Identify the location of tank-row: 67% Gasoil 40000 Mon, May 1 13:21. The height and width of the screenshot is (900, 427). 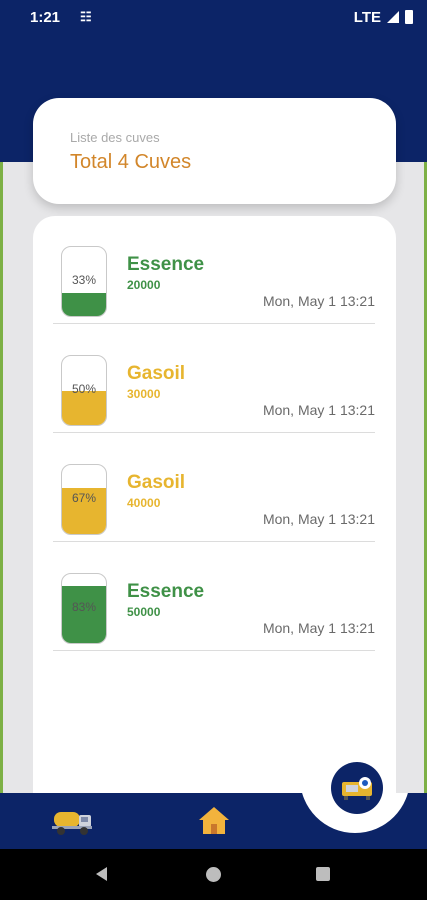
(214, 488).